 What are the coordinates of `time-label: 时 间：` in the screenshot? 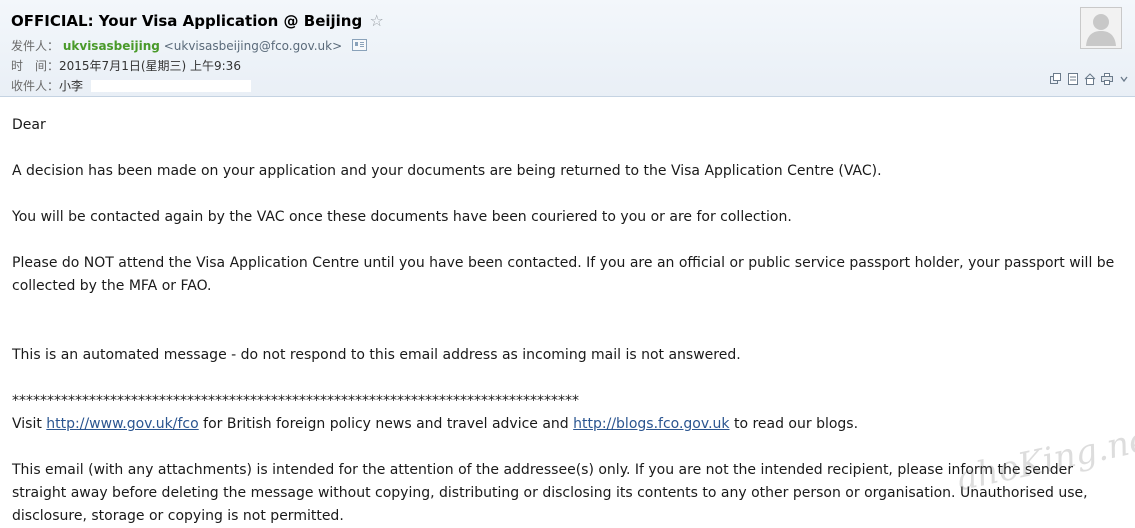 It's located at (35, 66).